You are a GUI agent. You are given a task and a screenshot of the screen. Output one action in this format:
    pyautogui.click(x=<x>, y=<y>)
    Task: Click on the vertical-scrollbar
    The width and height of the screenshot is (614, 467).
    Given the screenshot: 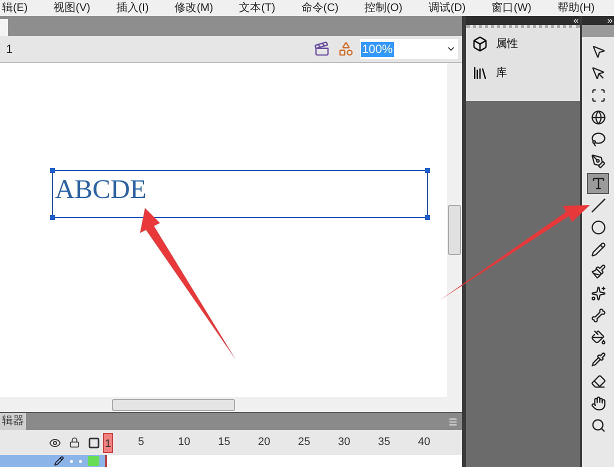 What is the action you would take?
    pyautogui.click(x=454, y=230)
    